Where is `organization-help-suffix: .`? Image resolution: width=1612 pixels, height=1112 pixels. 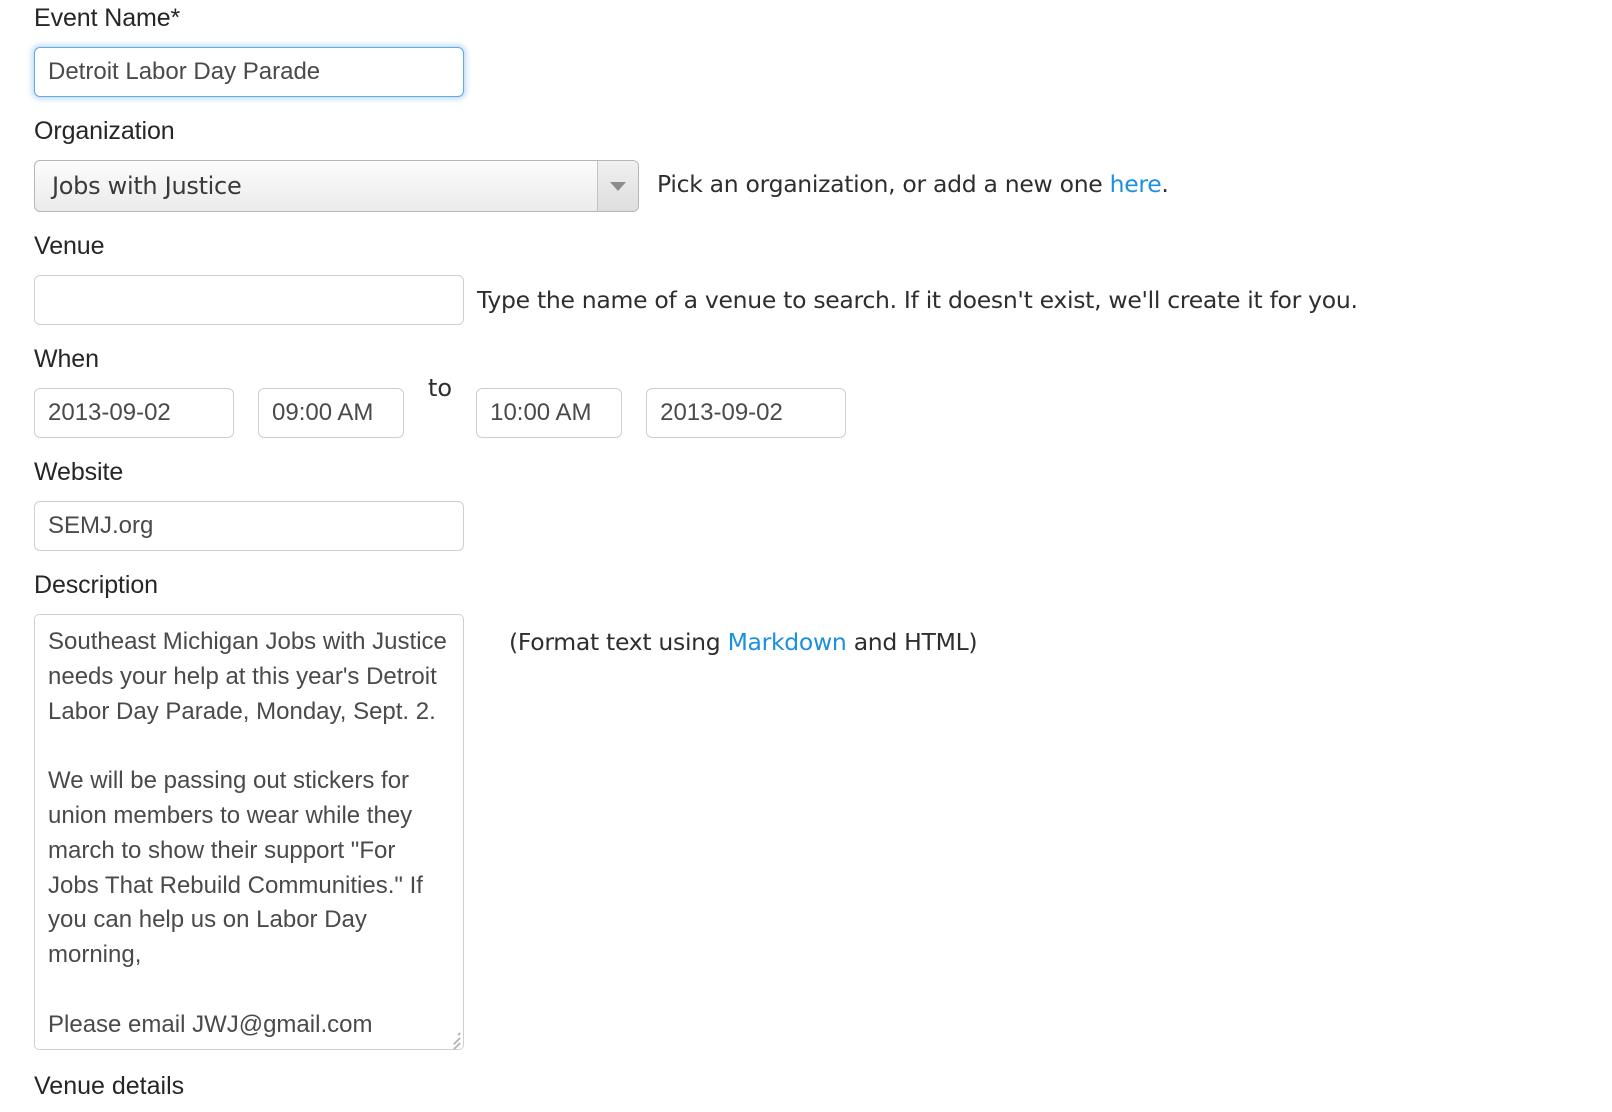
organization-help-suffix: . is located at coordinates (1165, 184).